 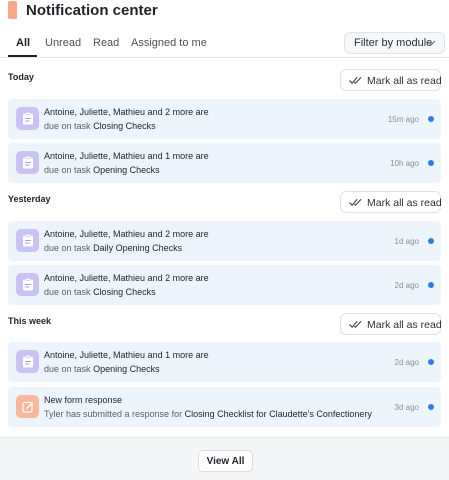 What do you see at coordinates (224, 12) in the screenshot?
I see `header: Notification center` at bounding box center [224, 12].